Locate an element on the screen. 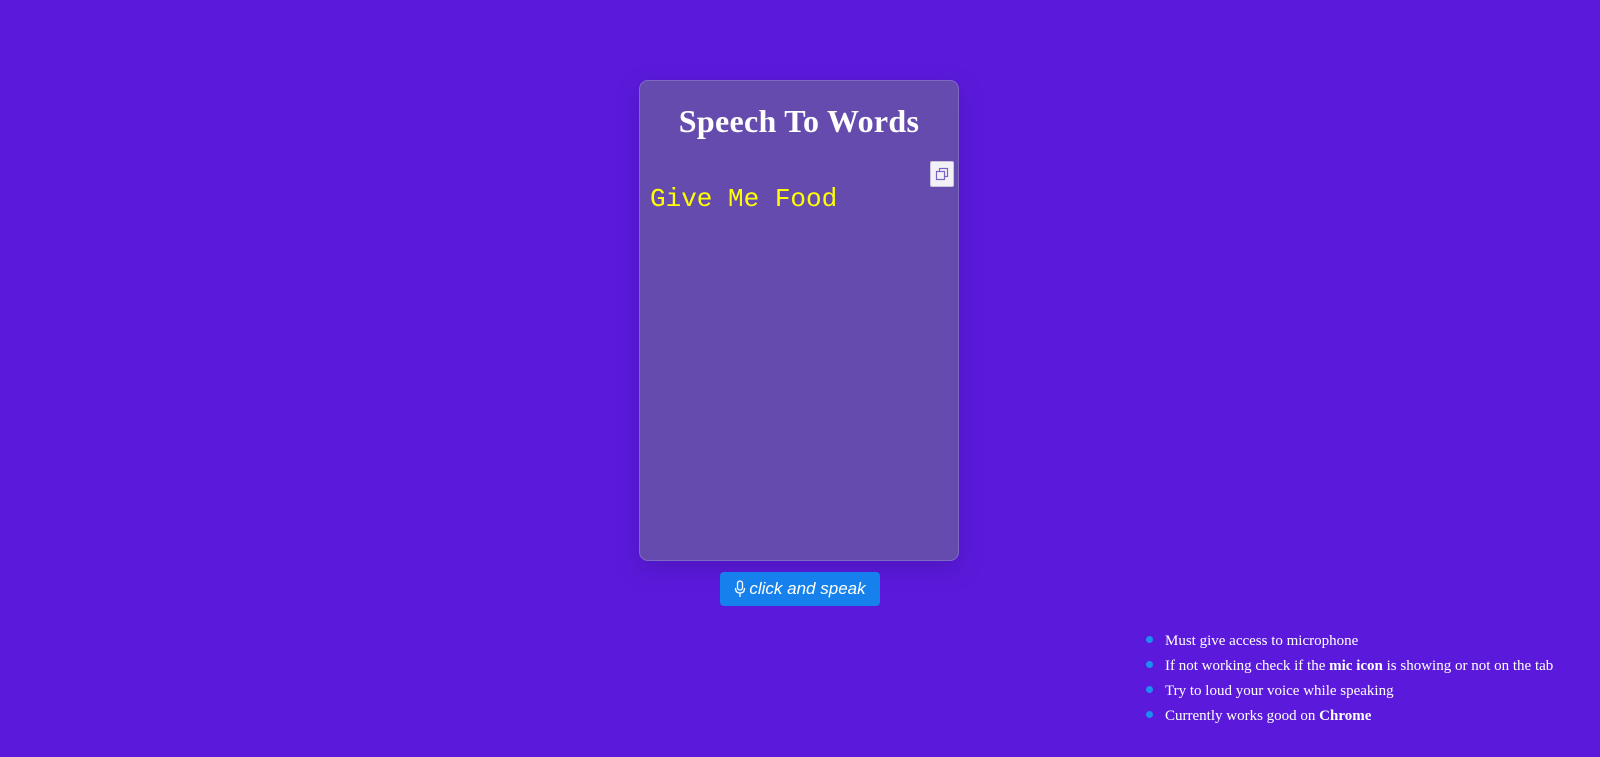 This screenshot has width=1600, height=757. note-text-pre: Currently works good on is located at coordinates (1242, 716).